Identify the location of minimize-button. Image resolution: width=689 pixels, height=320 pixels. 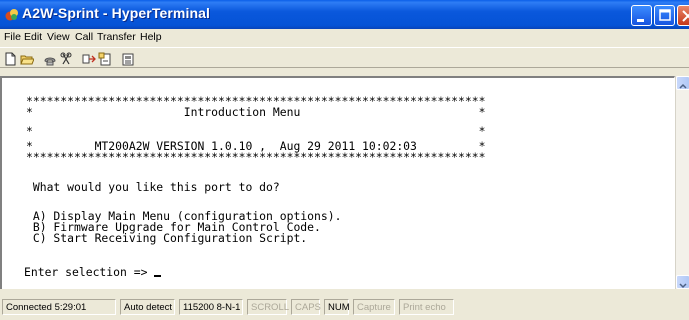
(641, 15).